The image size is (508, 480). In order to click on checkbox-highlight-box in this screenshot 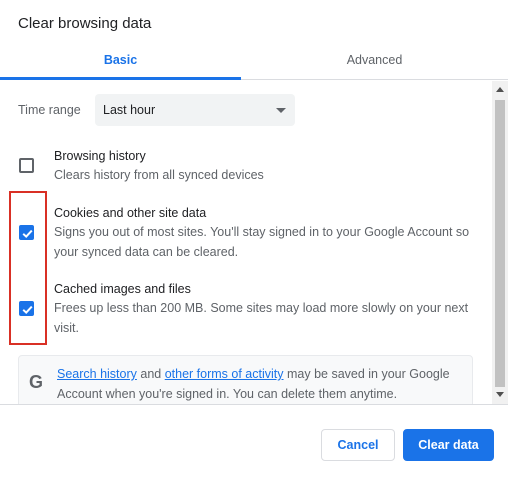, I will do `click(28, 268)`.